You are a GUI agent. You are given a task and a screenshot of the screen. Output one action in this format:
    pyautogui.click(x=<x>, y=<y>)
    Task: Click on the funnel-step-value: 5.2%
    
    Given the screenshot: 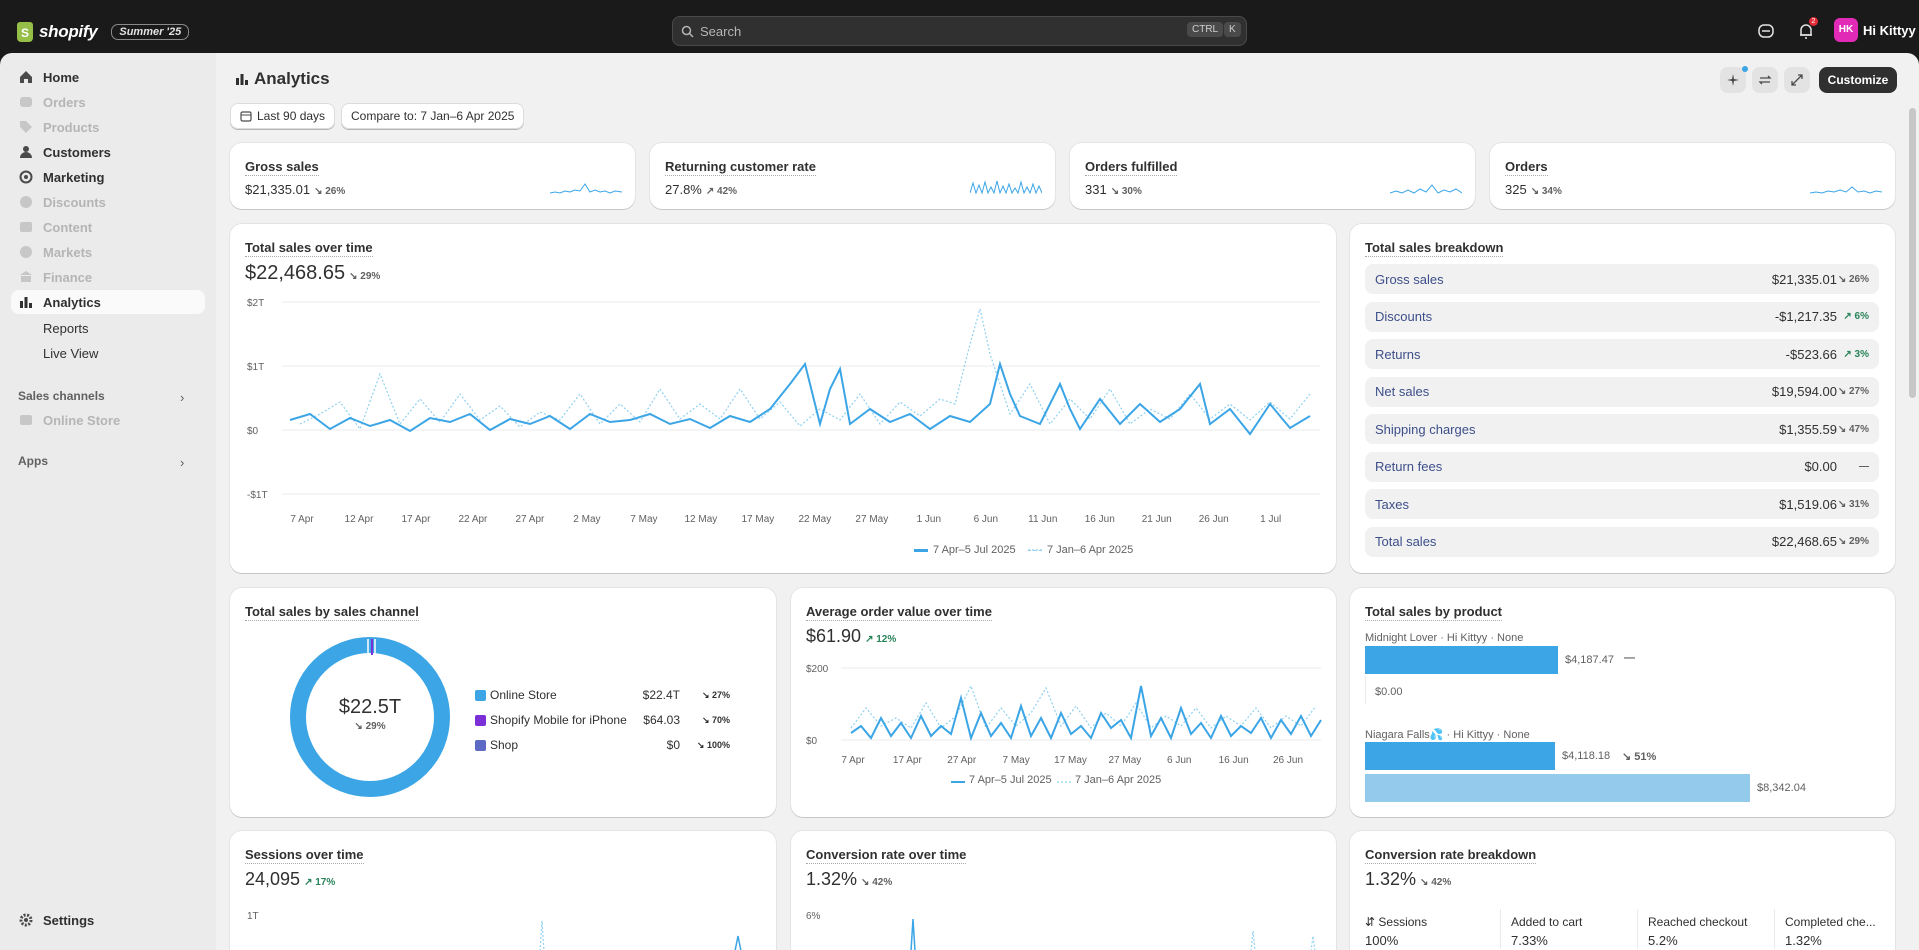 What is the action you would take?
    pyautogui.click(x=1663, y=940)
    